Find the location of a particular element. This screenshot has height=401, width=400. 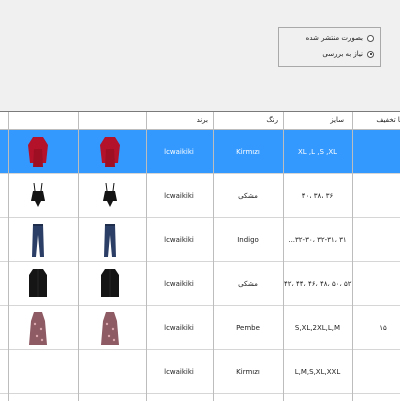

cell-sizes: L,M,S,XL,XXL is located at coordinates (317, 372).